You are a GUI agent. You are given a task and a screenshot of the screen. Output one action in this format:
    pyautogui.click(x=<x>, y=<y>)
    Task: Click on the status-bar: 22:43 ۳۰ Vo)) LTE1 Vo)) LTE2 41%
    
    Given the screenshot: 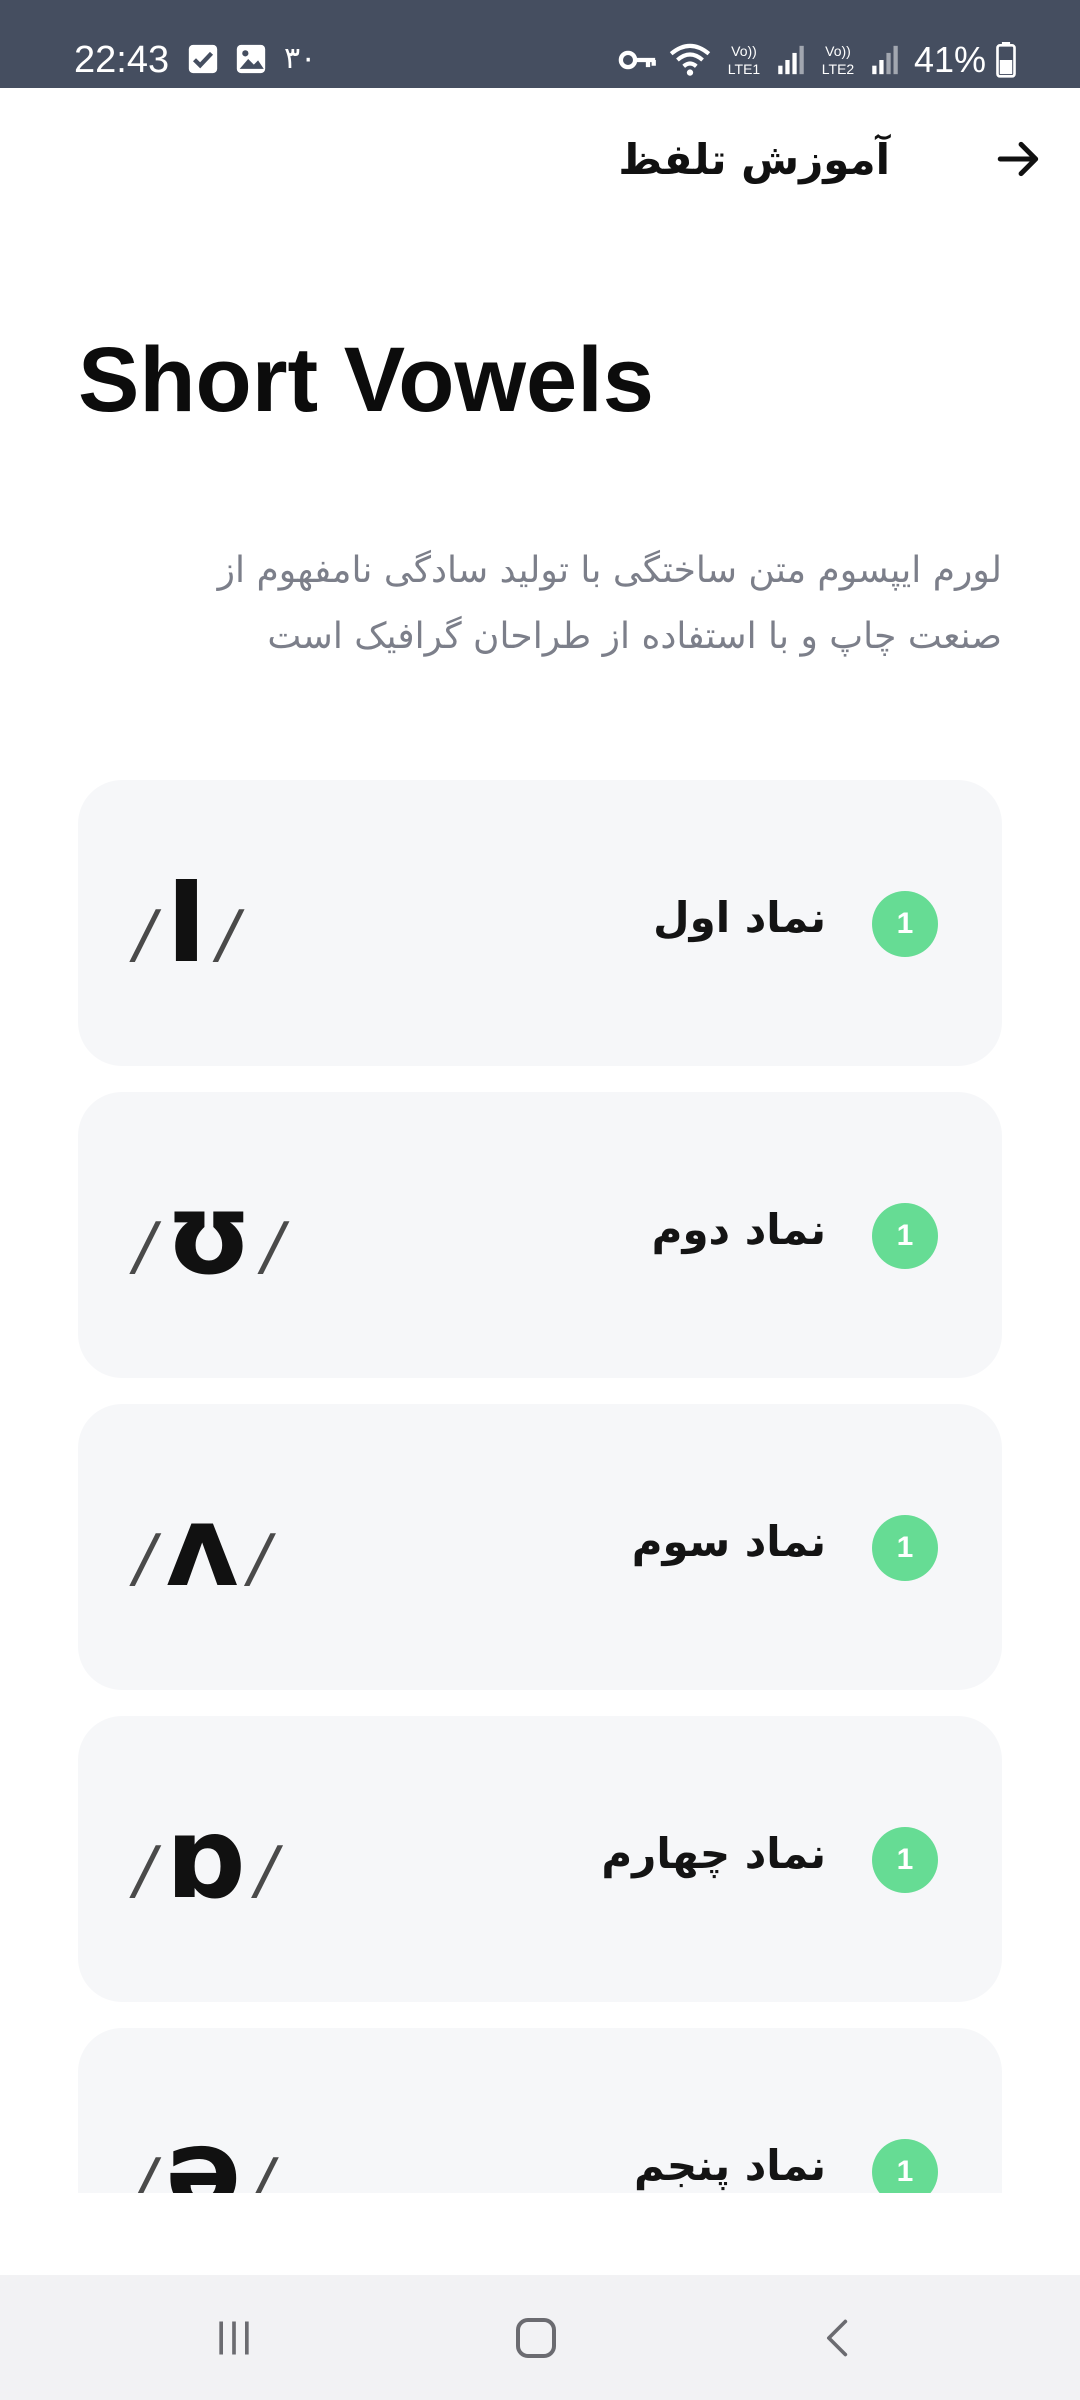 What is the action you would take?
    pyautogui.click(x=540, y=44)
    